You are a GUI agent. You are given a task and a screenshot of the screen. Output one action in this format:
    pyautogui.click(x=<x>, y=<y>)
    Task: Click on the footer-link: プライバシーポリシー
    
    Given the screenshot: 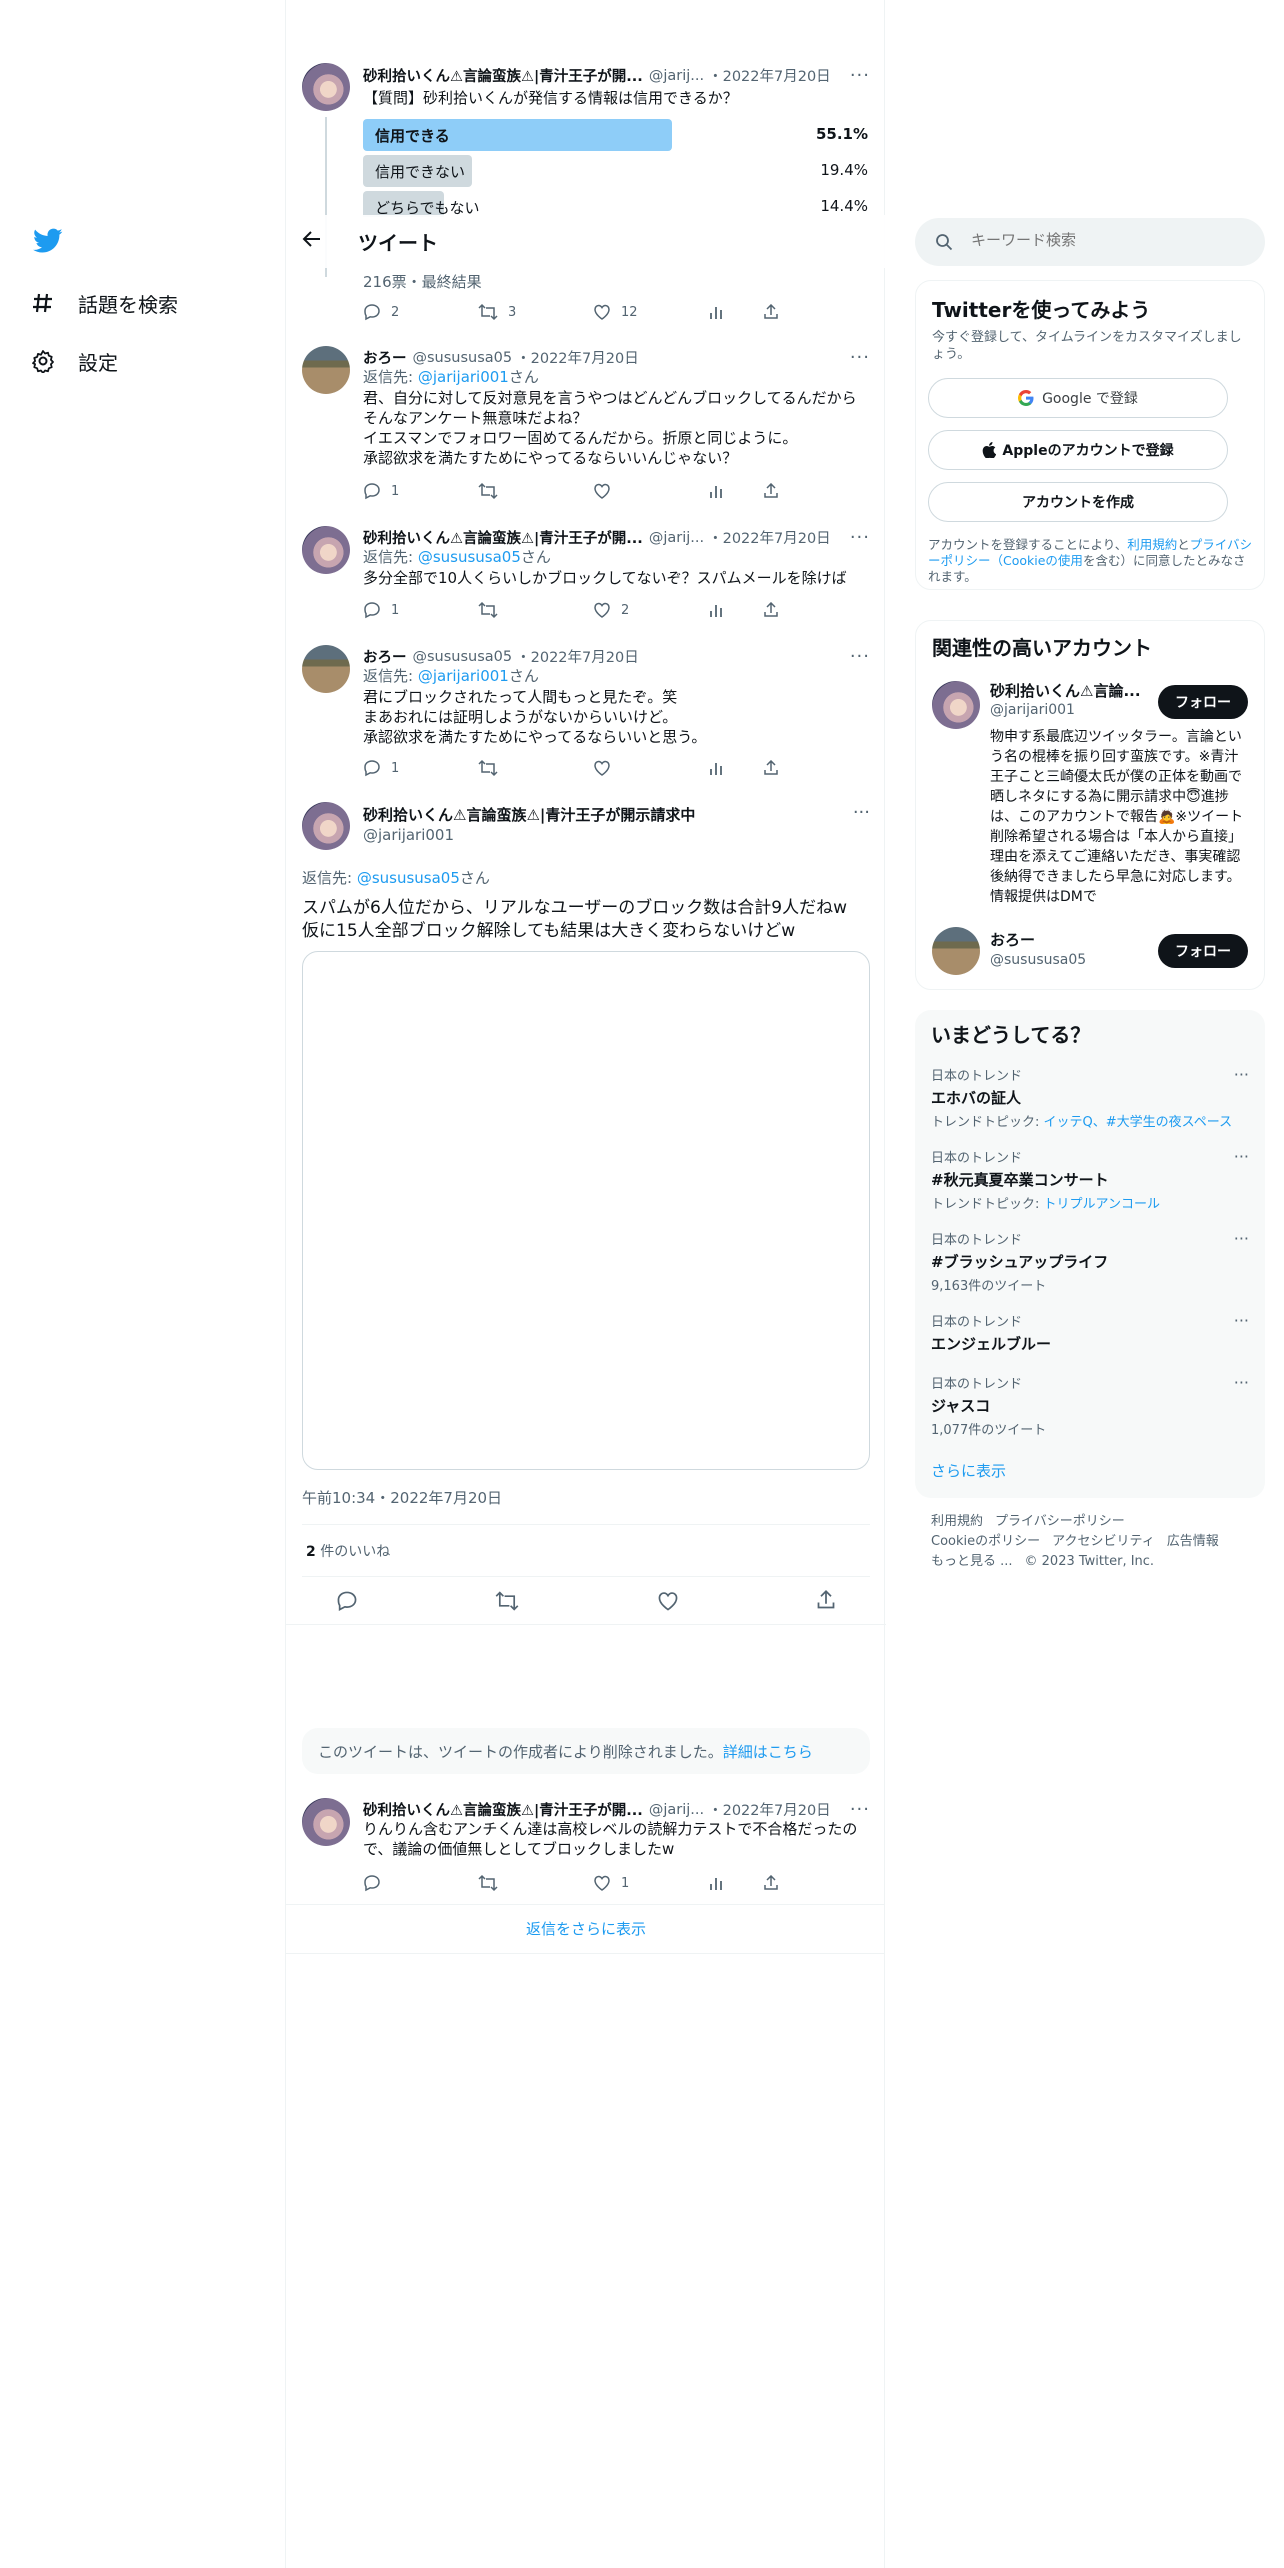 What is the action you would take?
    pyautogui.click(x=1060, y=1521)
    